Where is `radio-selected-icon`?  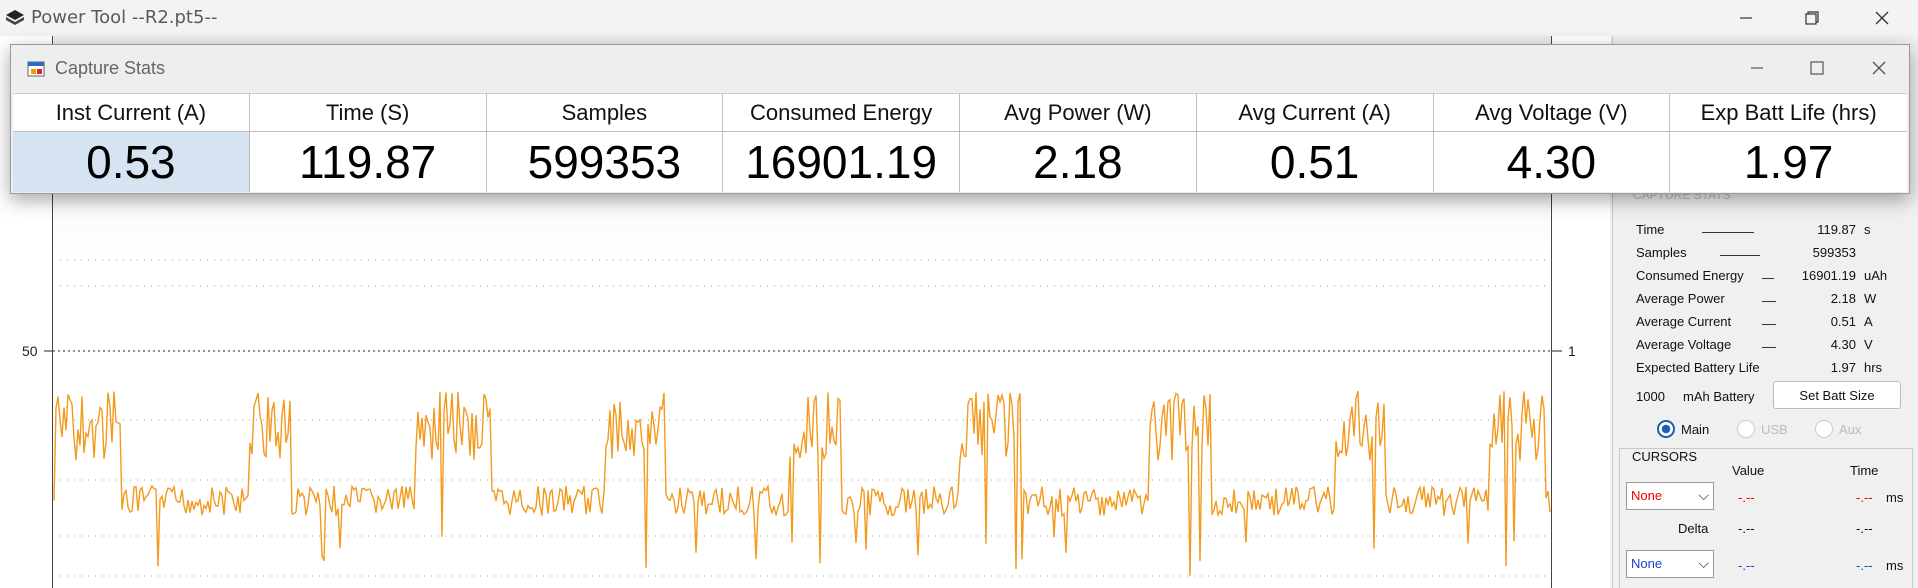
radio-selected-icon is located at coordinates (1666, 429).